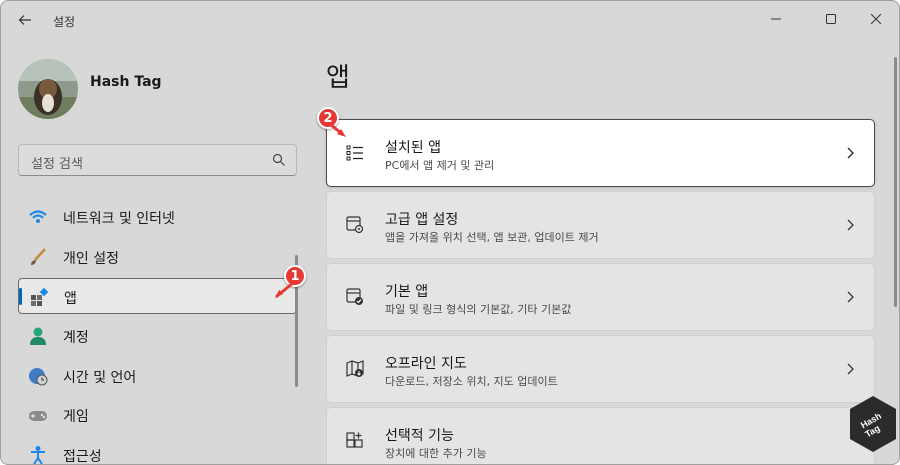  I want to click on sidebar-item-label: 계정, so click(76, 338).